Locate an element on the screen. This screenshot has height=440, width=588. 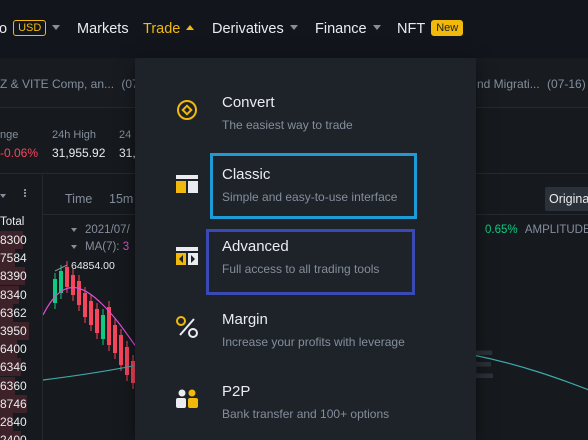
nav-nft: NFT New is located at coordinates (430, 29).